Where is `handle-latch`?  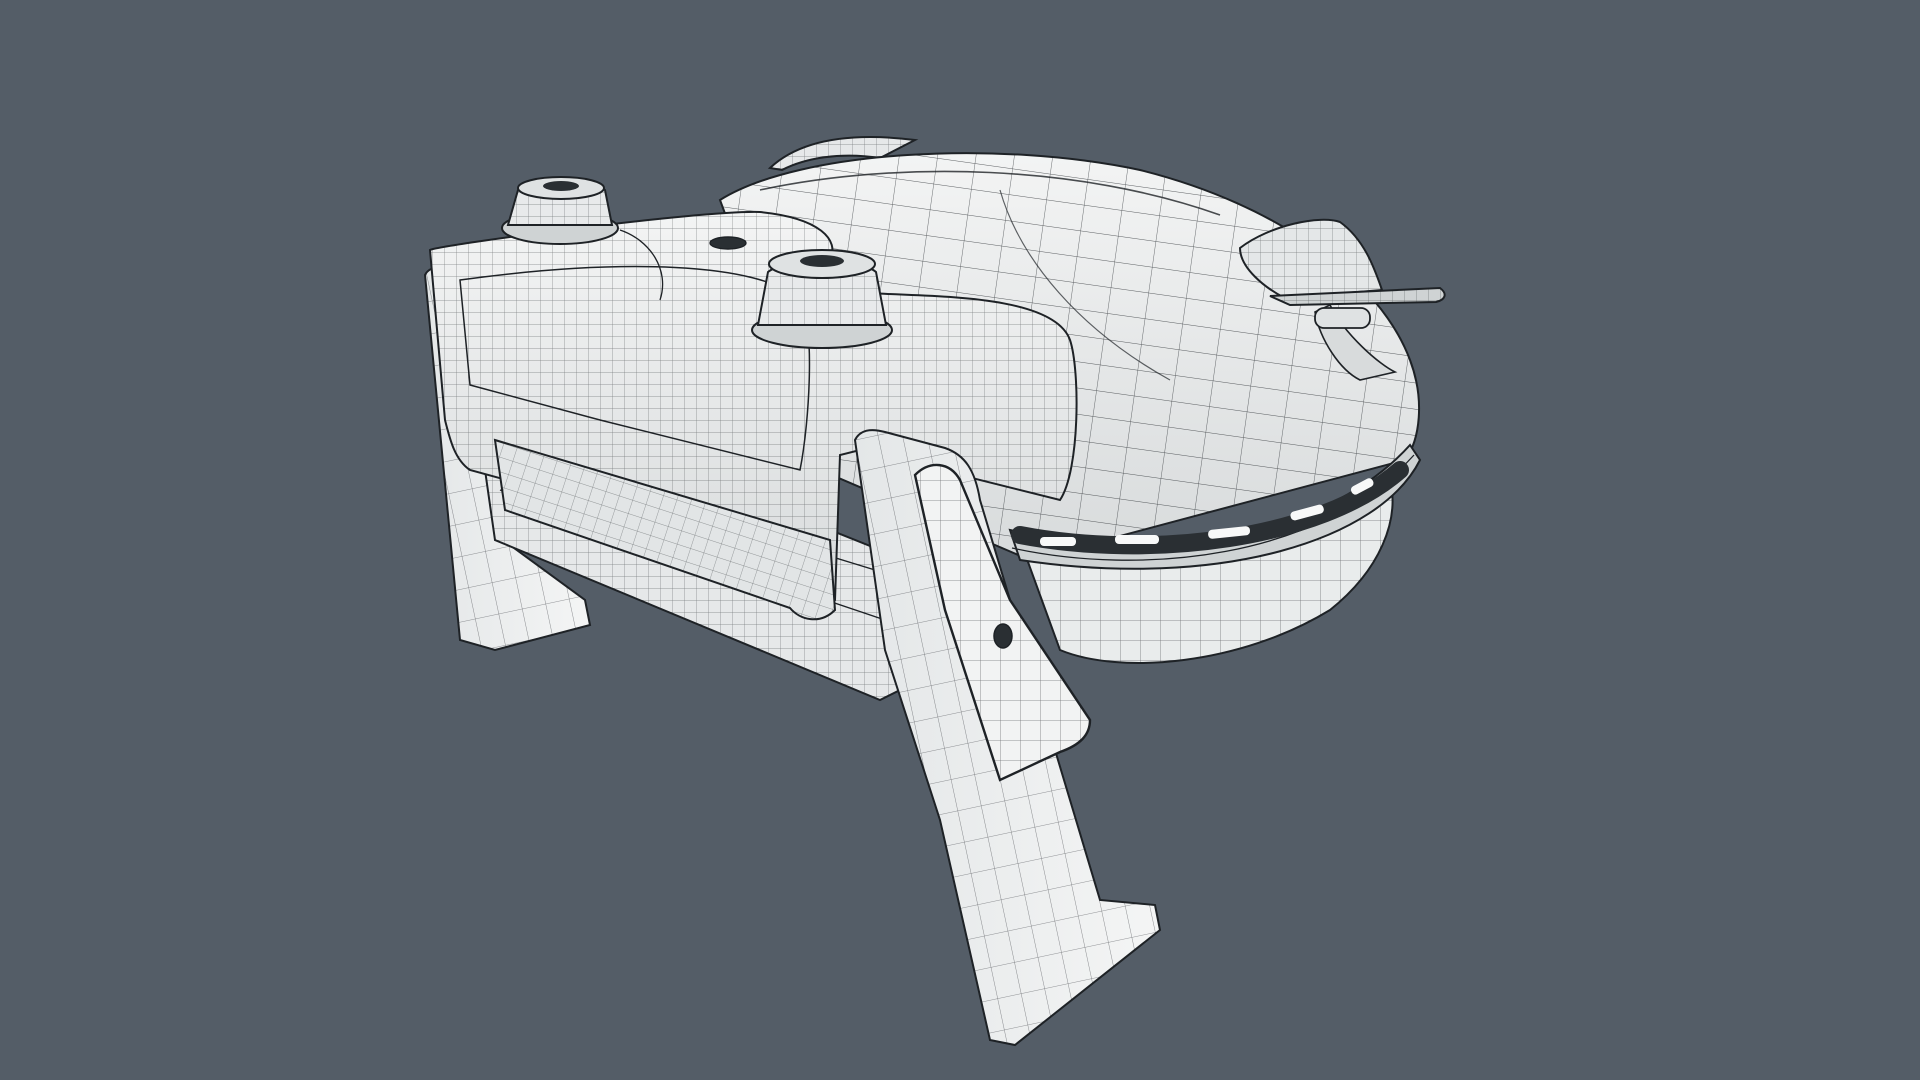 handle-latch is located at coordinates (1342, 318).